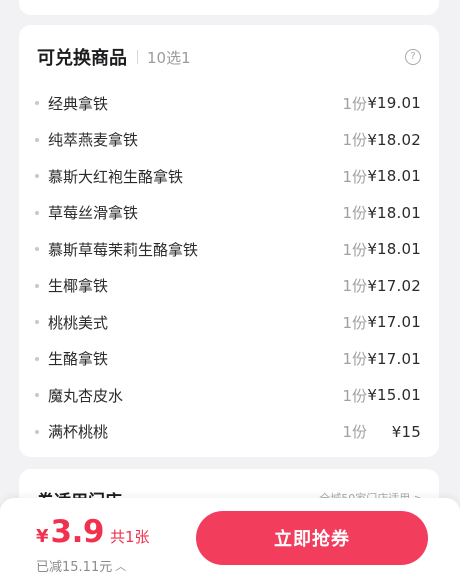  I want to click on bottom-purchase-bar: ¥ 3.9 共1张 已减15.11元 ︿ 立即抢券, so click(230, 539).